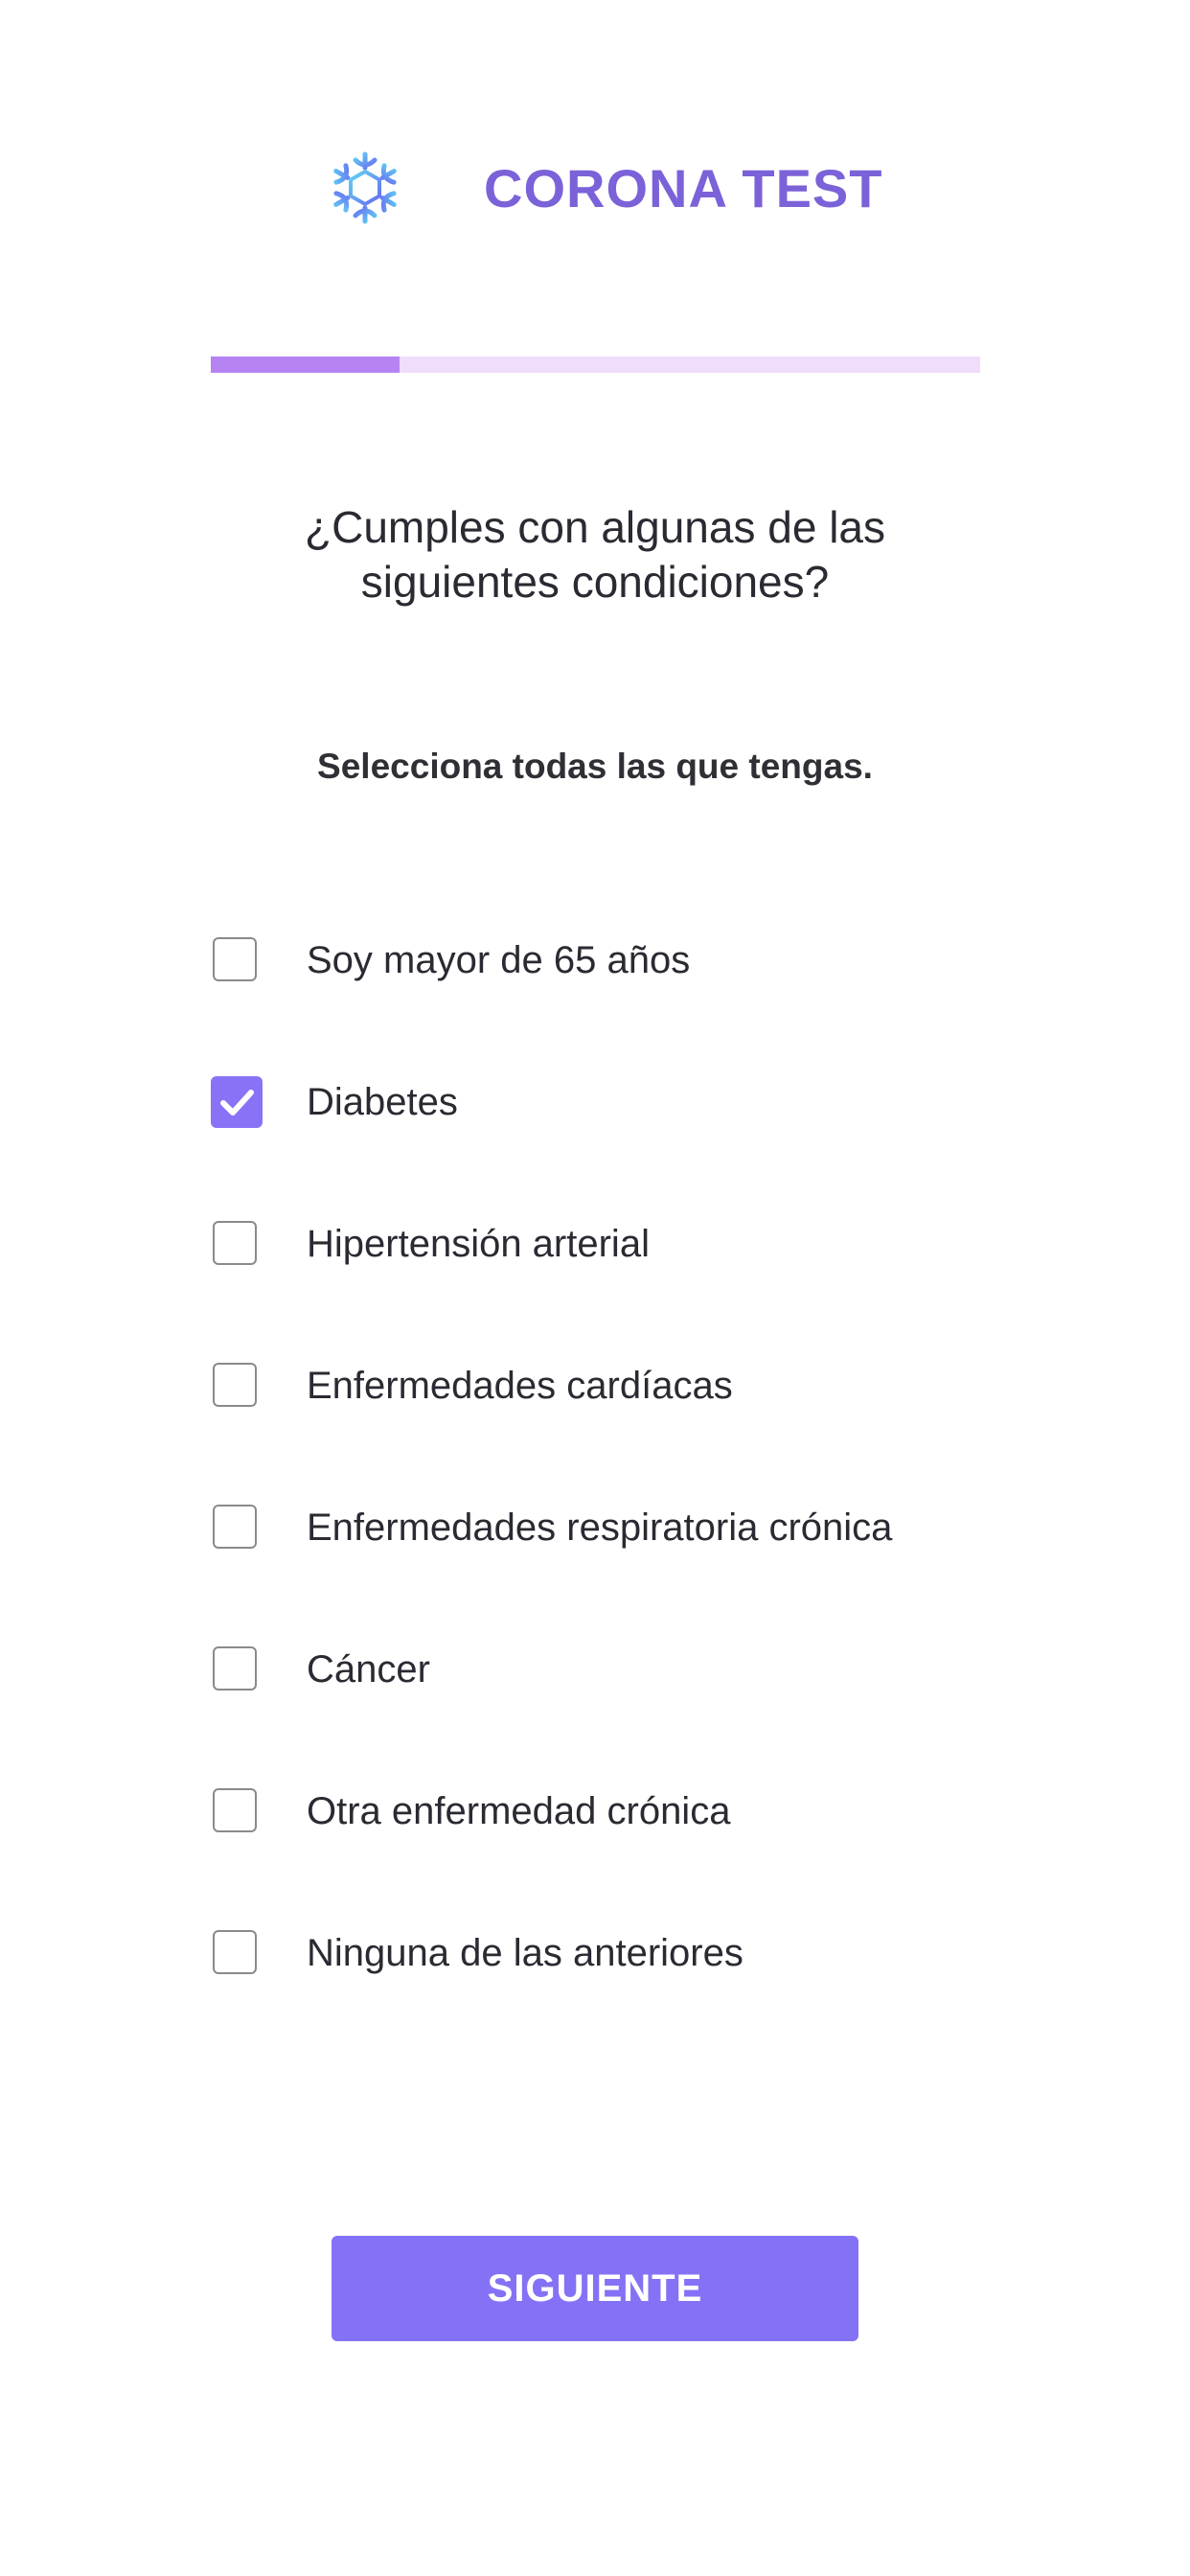 The height and width of the screenshot is (2576, 1190). I want to click on virus-molecule-icon, so click(365, 187).